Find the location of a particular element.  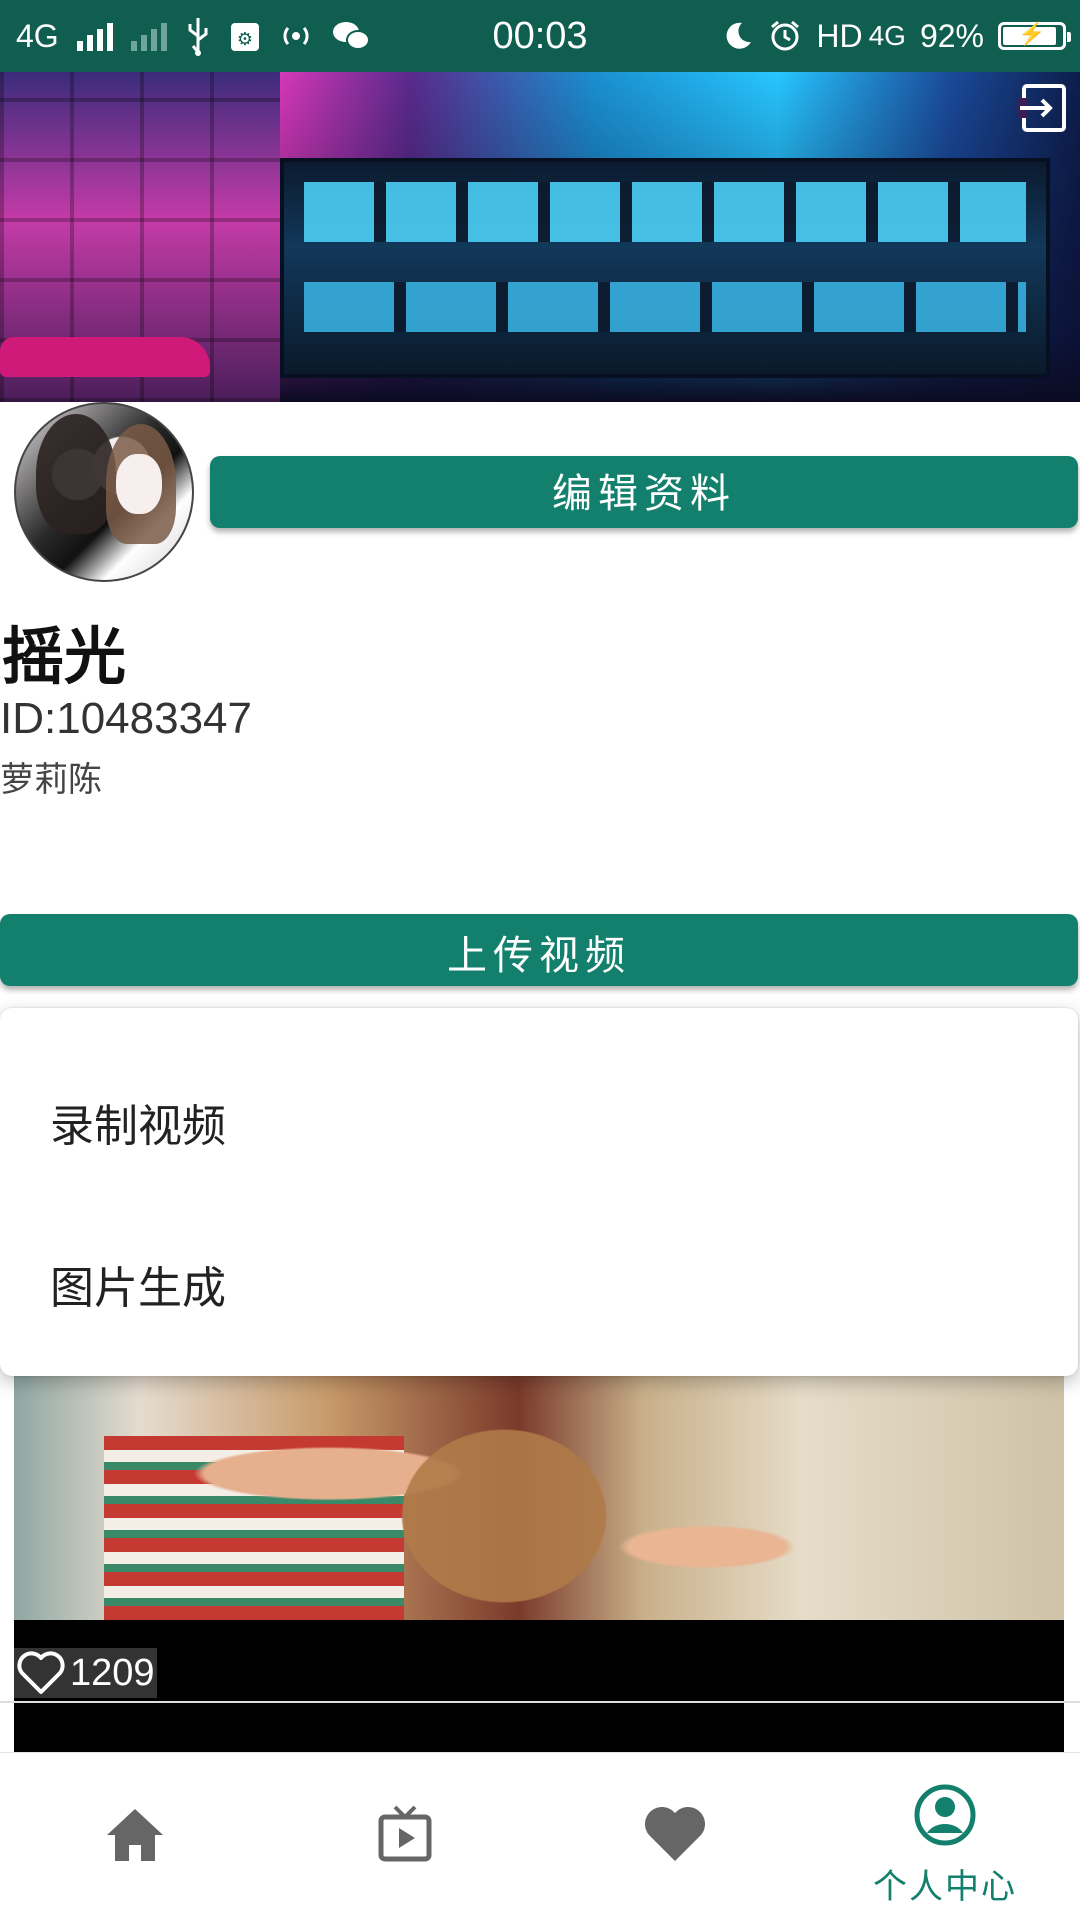

user-name: 摇光 is located at coordinates (64, 656).